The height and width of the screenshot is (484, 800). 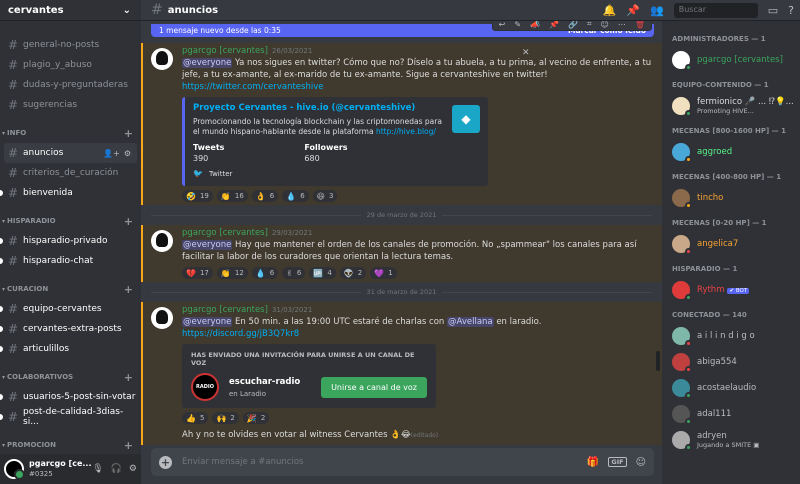 I want to click on channel-item: # usuarios-5-post-sin-votar, so click(x=68, y=397).